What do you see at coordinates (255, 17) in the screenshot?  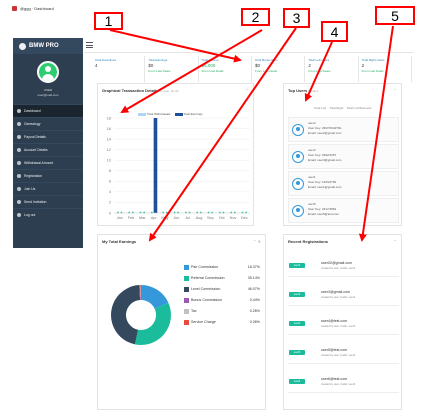 I see `annotation-label-2: 2` at bounding box center [255, 17].